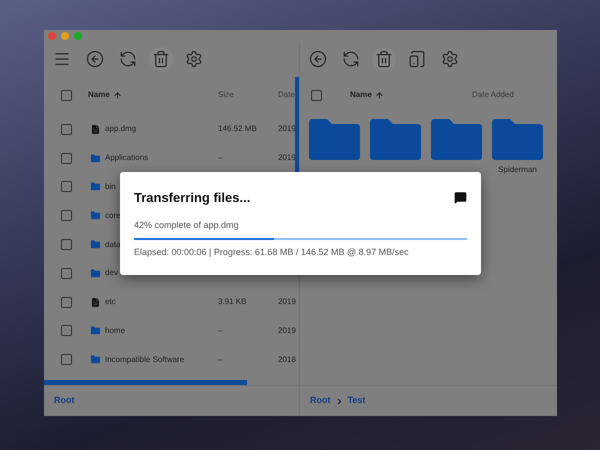 The width and height of the screenshot is (600, 450). Describe the element at coordinates (126, 158) in the screenshot. I see `file-name: Applications` at that location.